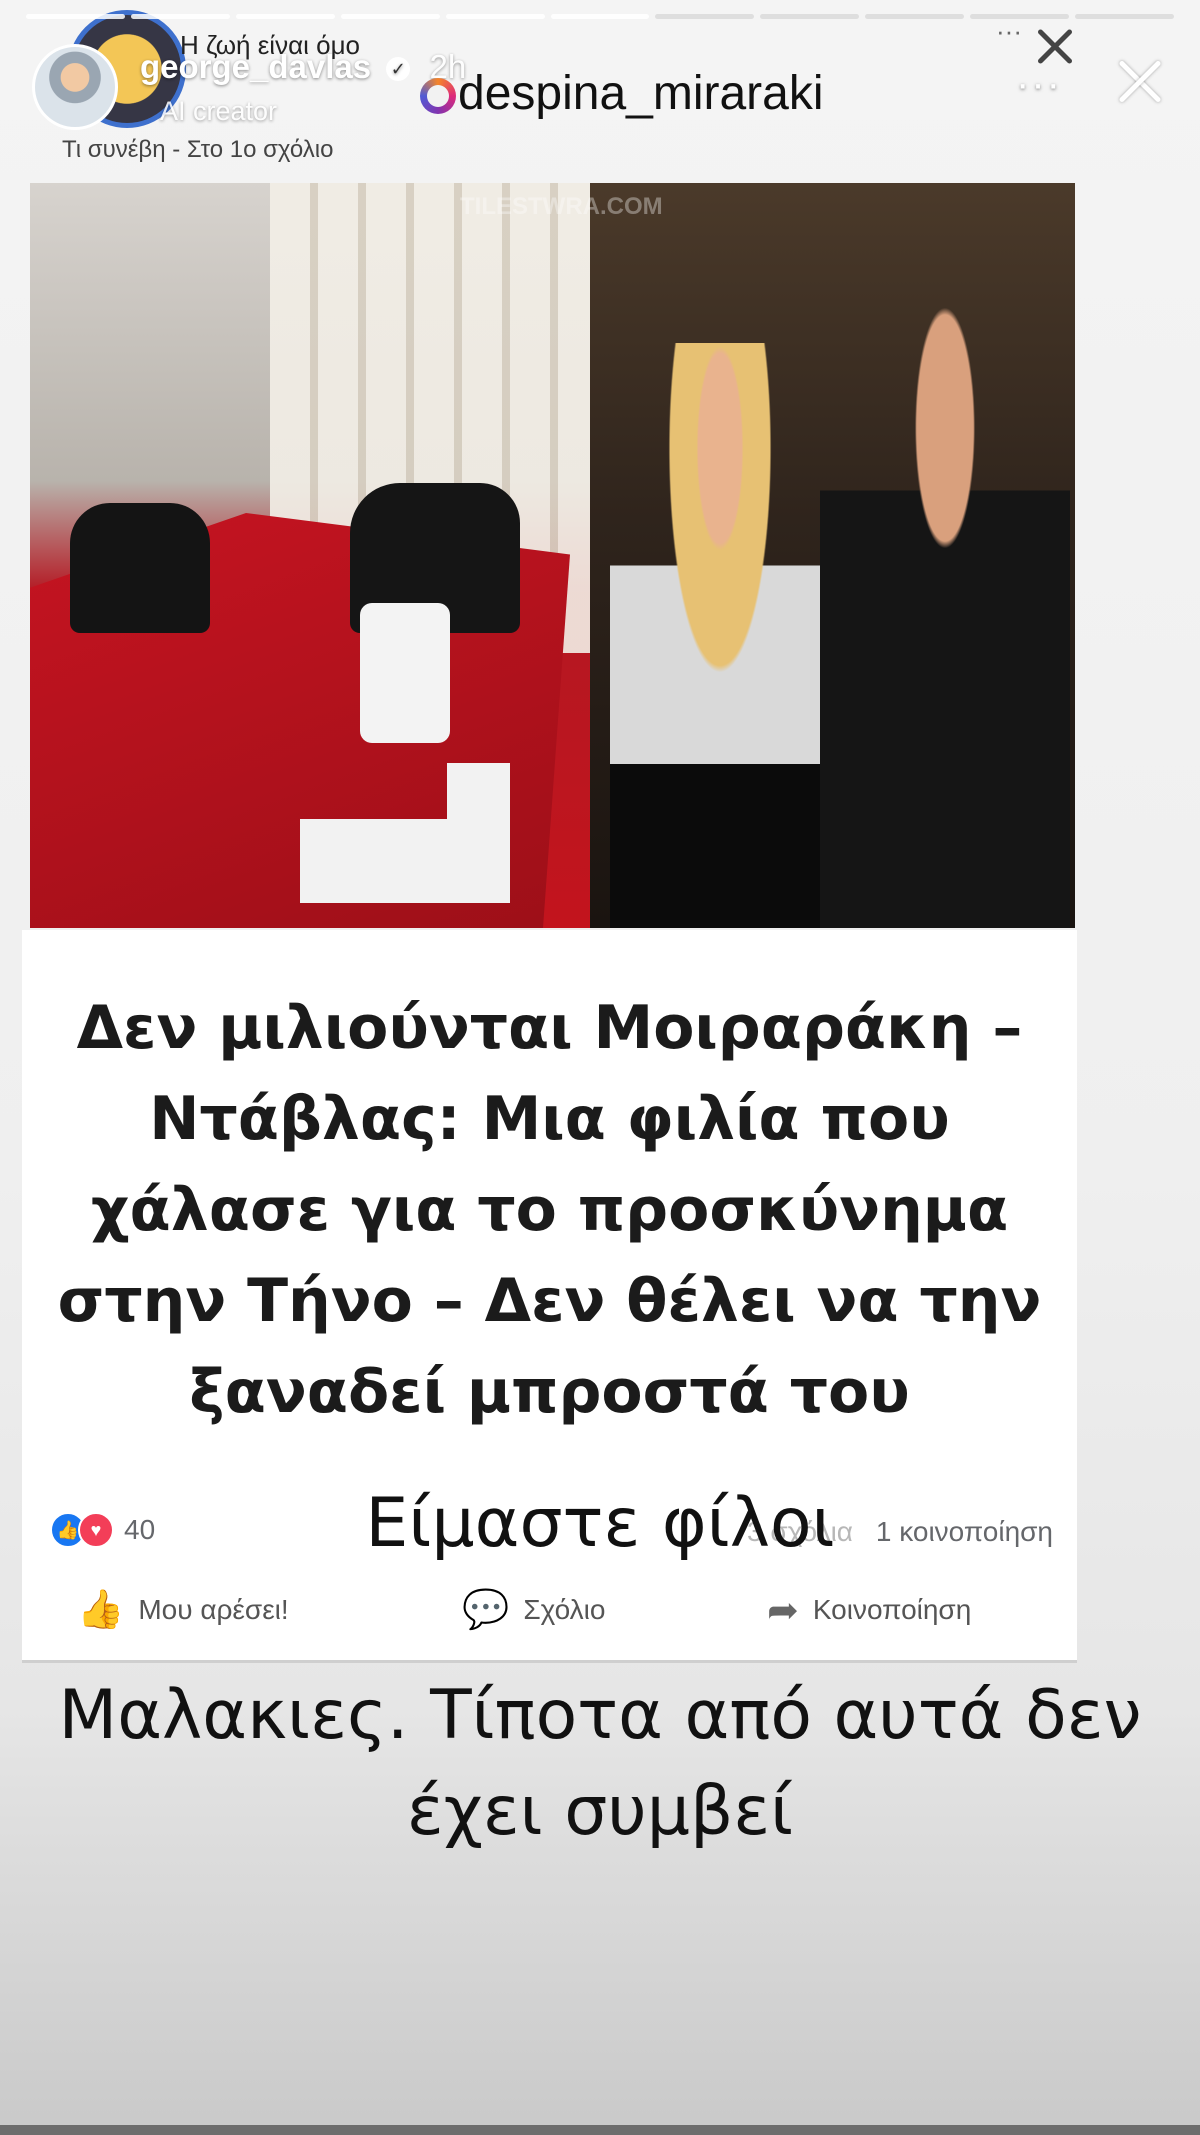 The width and height of the screenshot is (1200, 2135). What do you see at coordinates (783, 1610) in the screenshot?
I see `share-icon: ➦` at bounding box center [783, 1610].